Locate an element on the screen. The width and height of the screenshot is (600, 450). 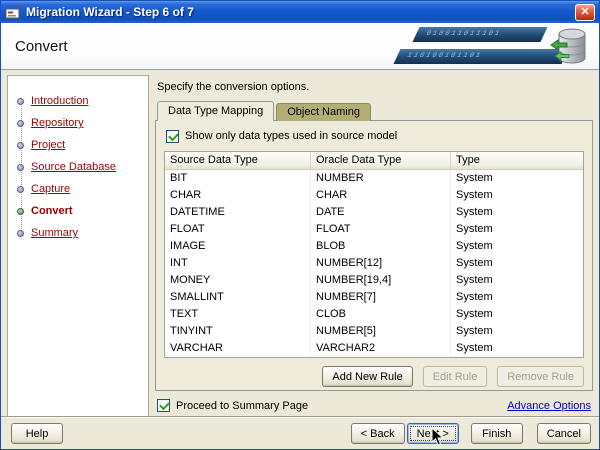
cell-source-type: SMALLINT is located at coordinates (238, 297).